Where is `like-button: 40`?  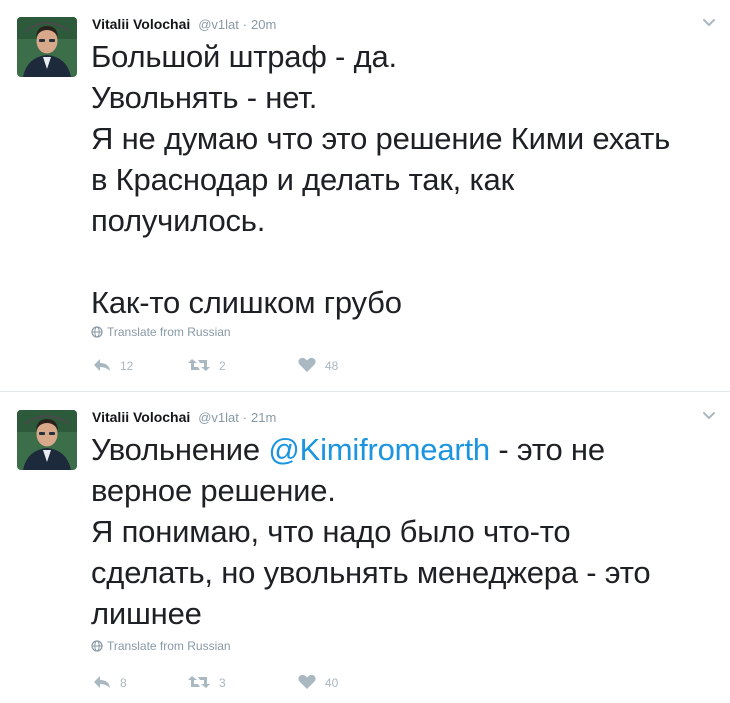
like-button: 40 is located at coordinates (317, 683).